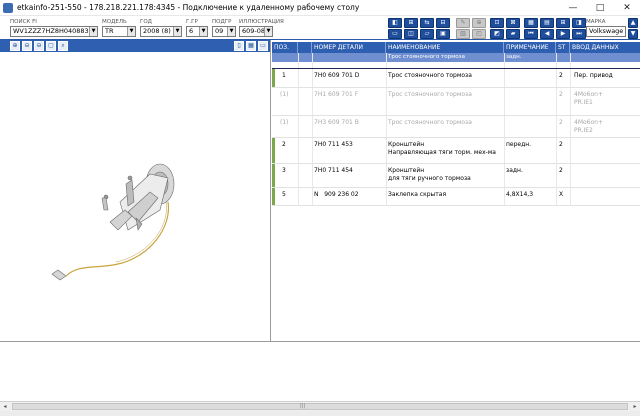  What do you see at coordinates (336, 94) in the screenshot?
I see `row-part-number: 7H1 609 701 F` at bounding box center [336, 94].